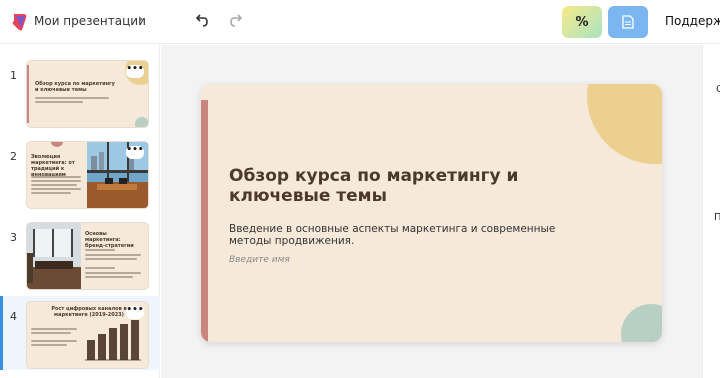  What do you see at coordinates (360, 22) in the screenshot?
I see `top-bar: Мои презентации › % Поддерж` at bounding box center [360, 22].